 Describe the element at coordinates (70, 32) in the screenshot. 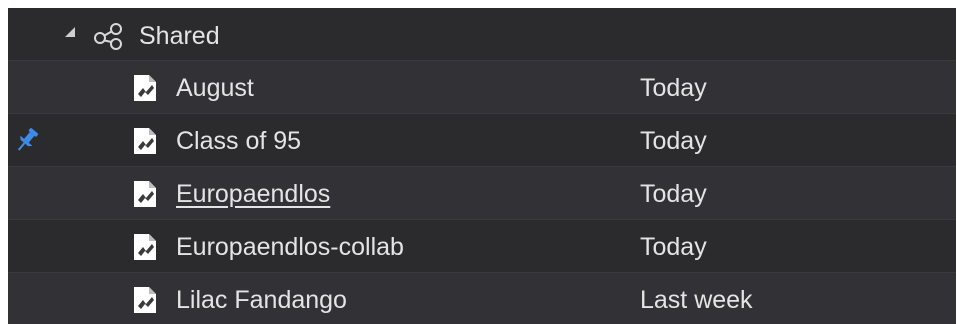

I see `disclosure-triangle-icon` at that location.